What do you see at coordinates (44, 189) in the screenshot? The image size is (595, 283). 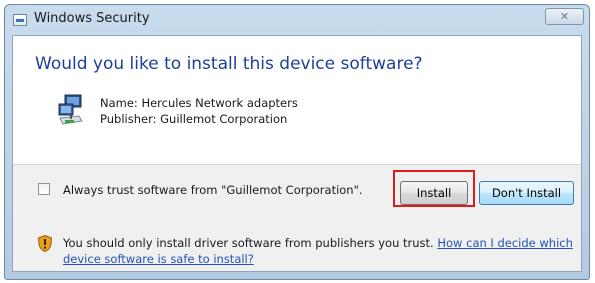 I see `trust-publisher-checkbox` at bounding box center [44, 189].